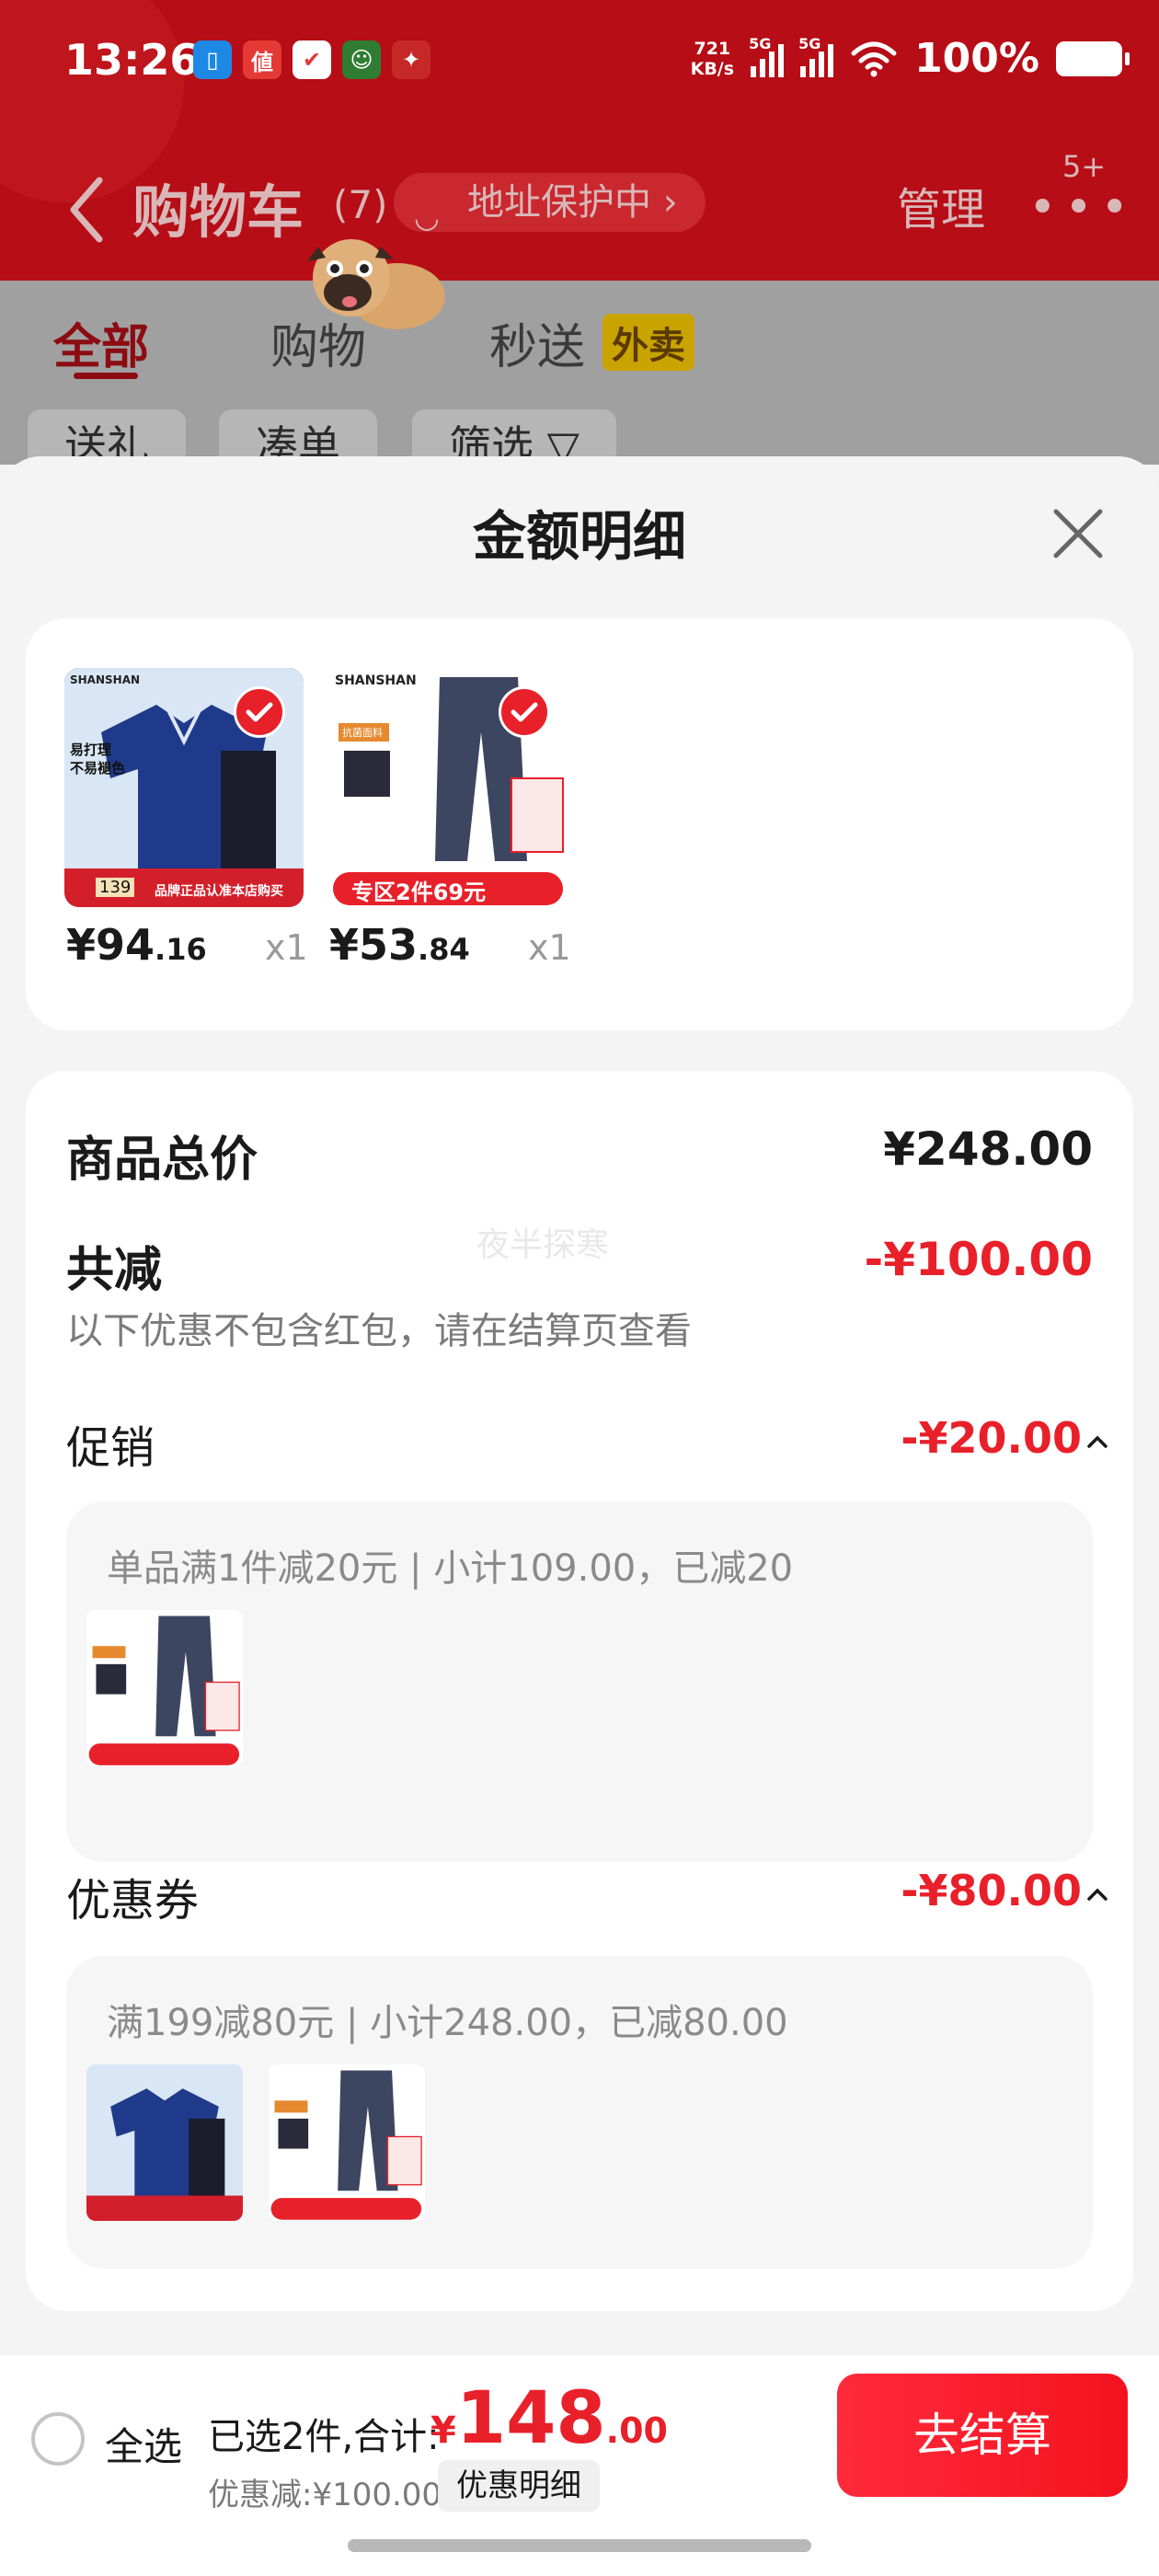  I want to click on discount-summary: 优惠减:¥100.00, so click(325, 2495).